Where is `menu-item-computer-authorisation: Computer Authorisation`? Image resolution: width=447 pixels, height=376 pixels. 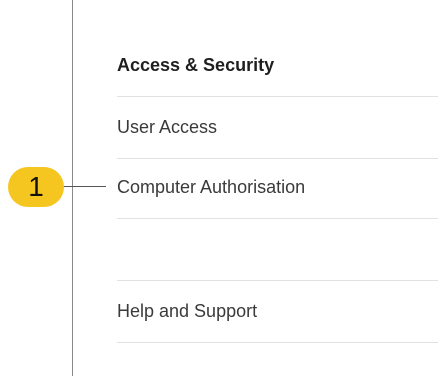 menu-item-computer-authorisation: Computer Authorisation is located at coordinates (277, 188).